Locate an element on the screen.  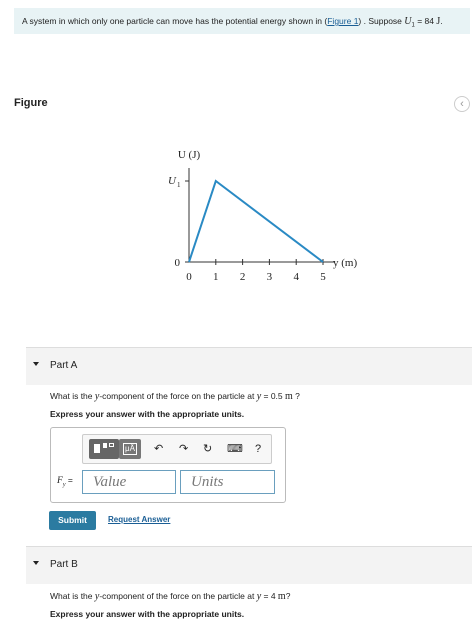
y-axis-label: U (J) is located at coordinates (189, 155).